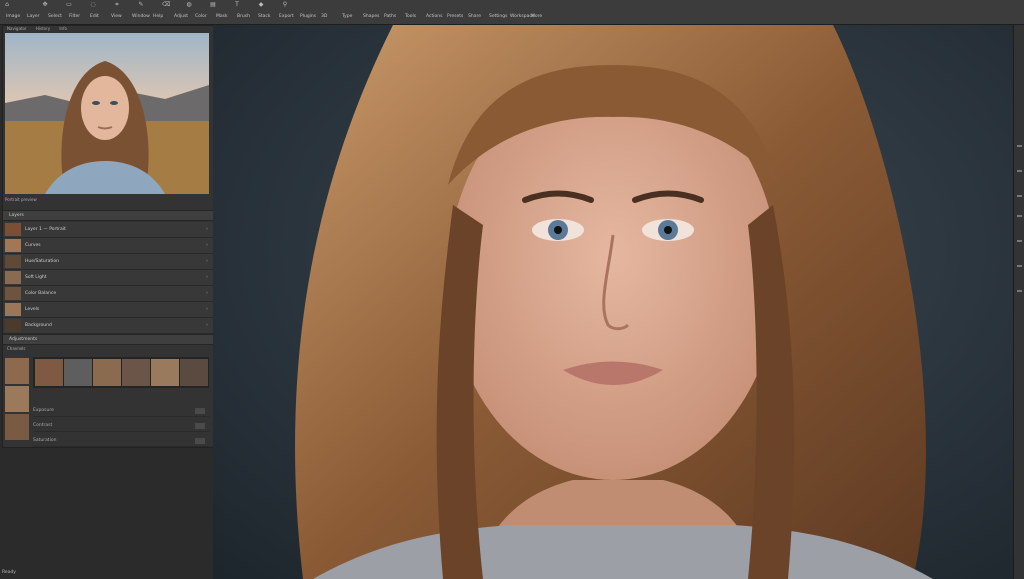  What do you see at coordinates (181, 17) in the screenshot?
I see `menu-item: Adjust` at bounding box center [181, 17].